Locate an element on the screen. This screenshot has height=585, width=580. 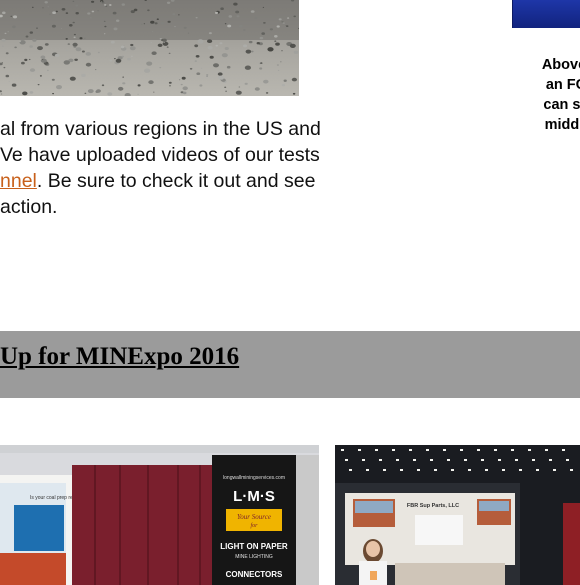
sign-product: LIGHT ON PAPER is located at coordinates (254, 546).